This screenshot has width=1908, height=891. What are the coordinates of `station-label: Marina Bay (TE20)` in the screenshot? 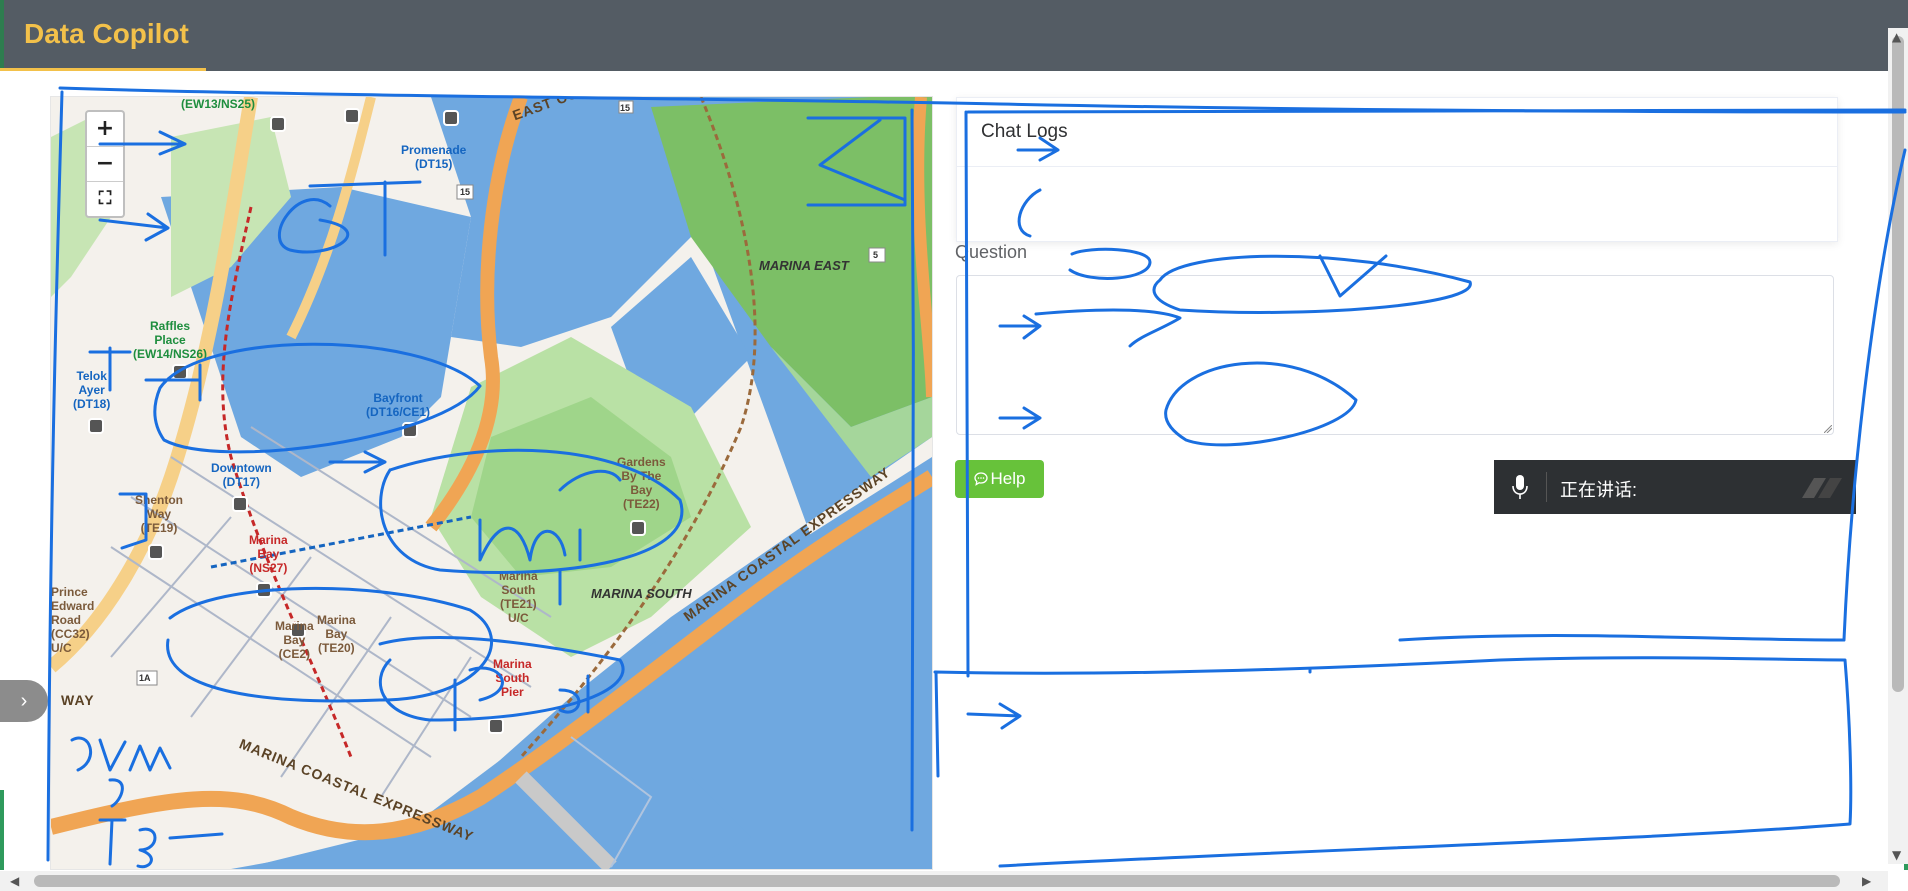 It's located at (336, 634).